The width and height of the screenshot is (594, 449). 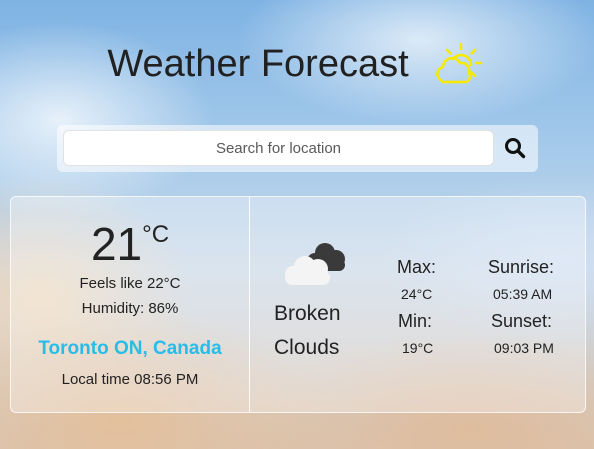 I want to click on divider, so click(x=249, y=304).